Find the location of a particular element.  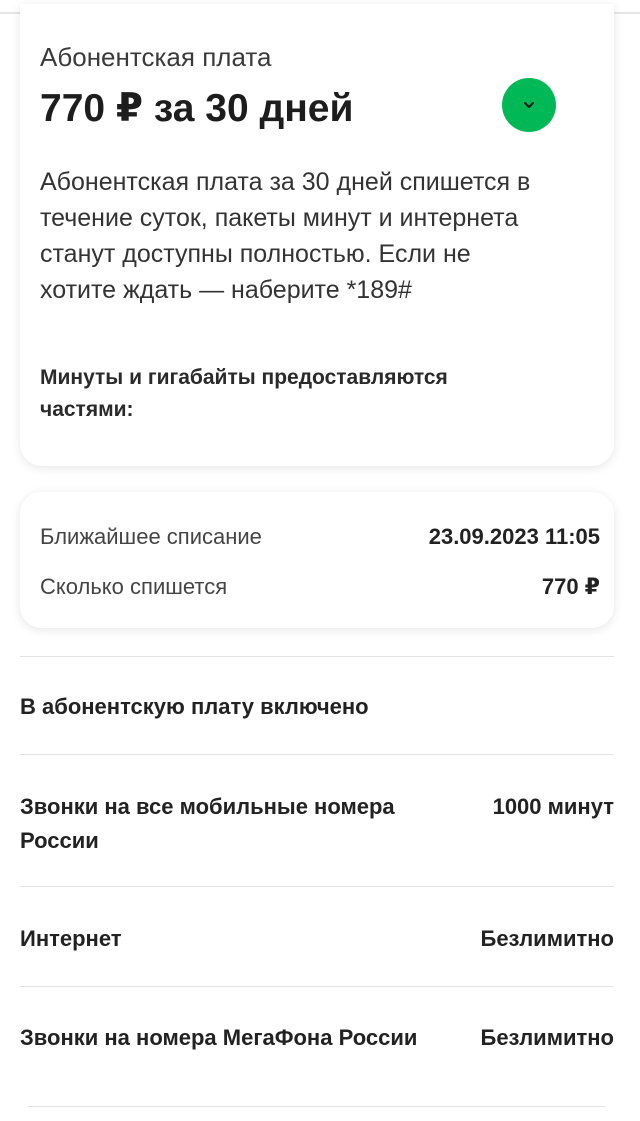

amount-row: Сколько спишется 770 ₽ is located at coordinates (320, 587).